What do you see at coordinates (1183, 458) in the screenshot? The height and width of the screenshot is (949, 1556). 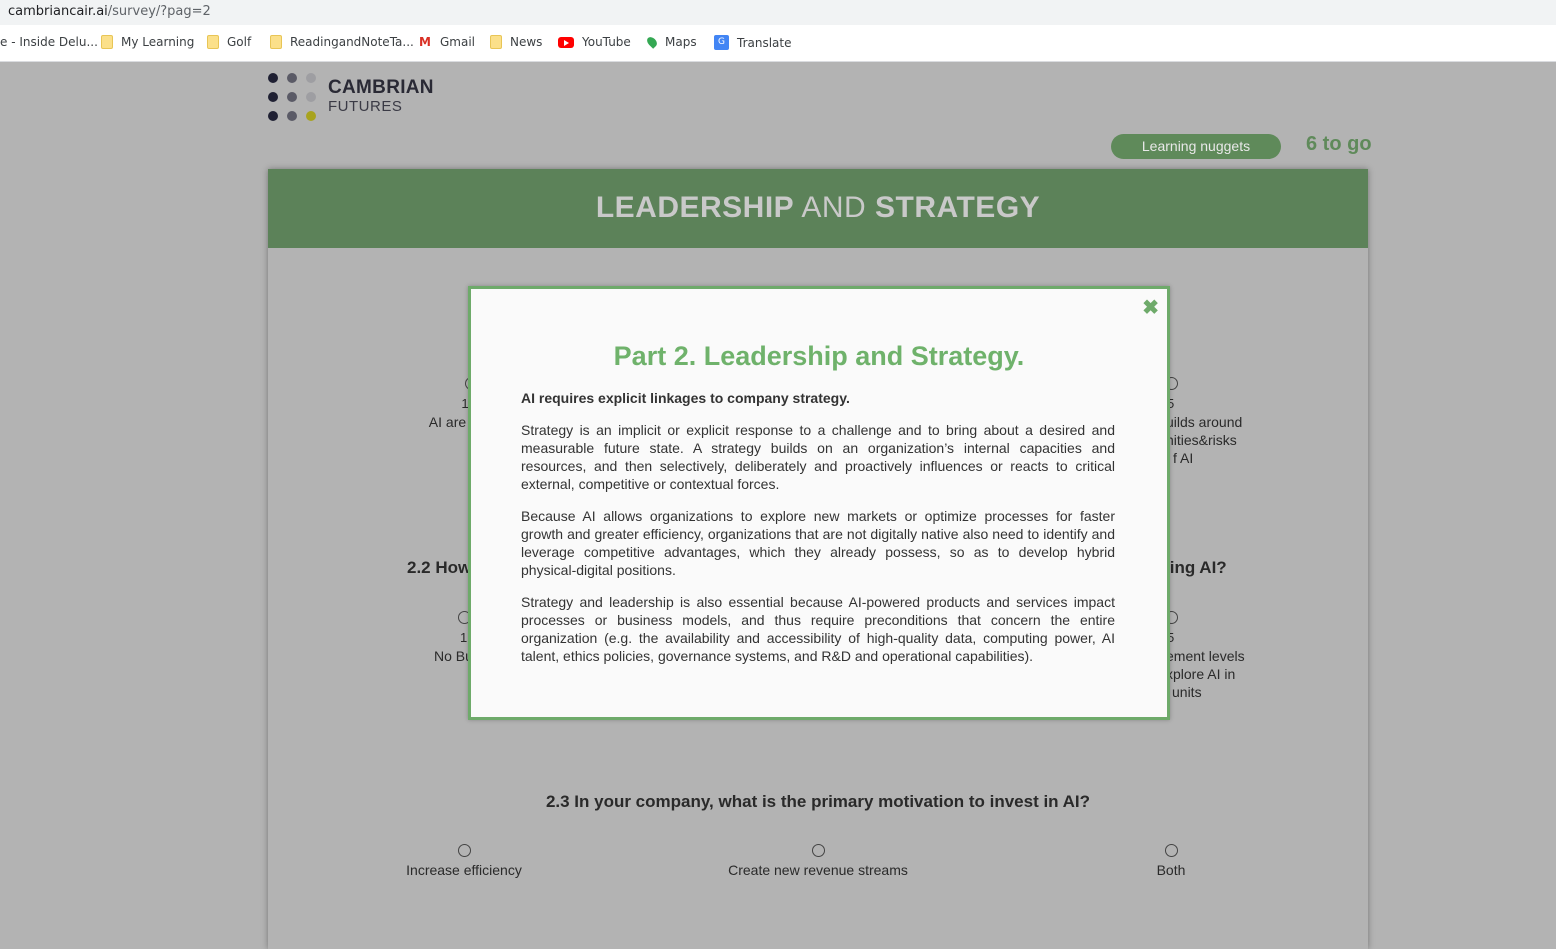 I see `option-label: f AI` at bounding box center [1183, 458].